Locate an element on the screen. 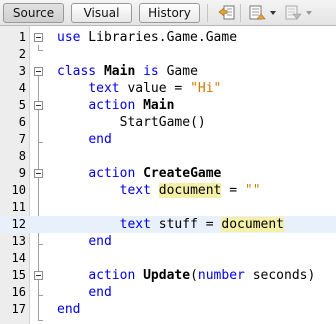 Image resolution: width=336 pixels, height=324 pixels. code-line: 10 text document = "" is located at coordinates (168, 190).